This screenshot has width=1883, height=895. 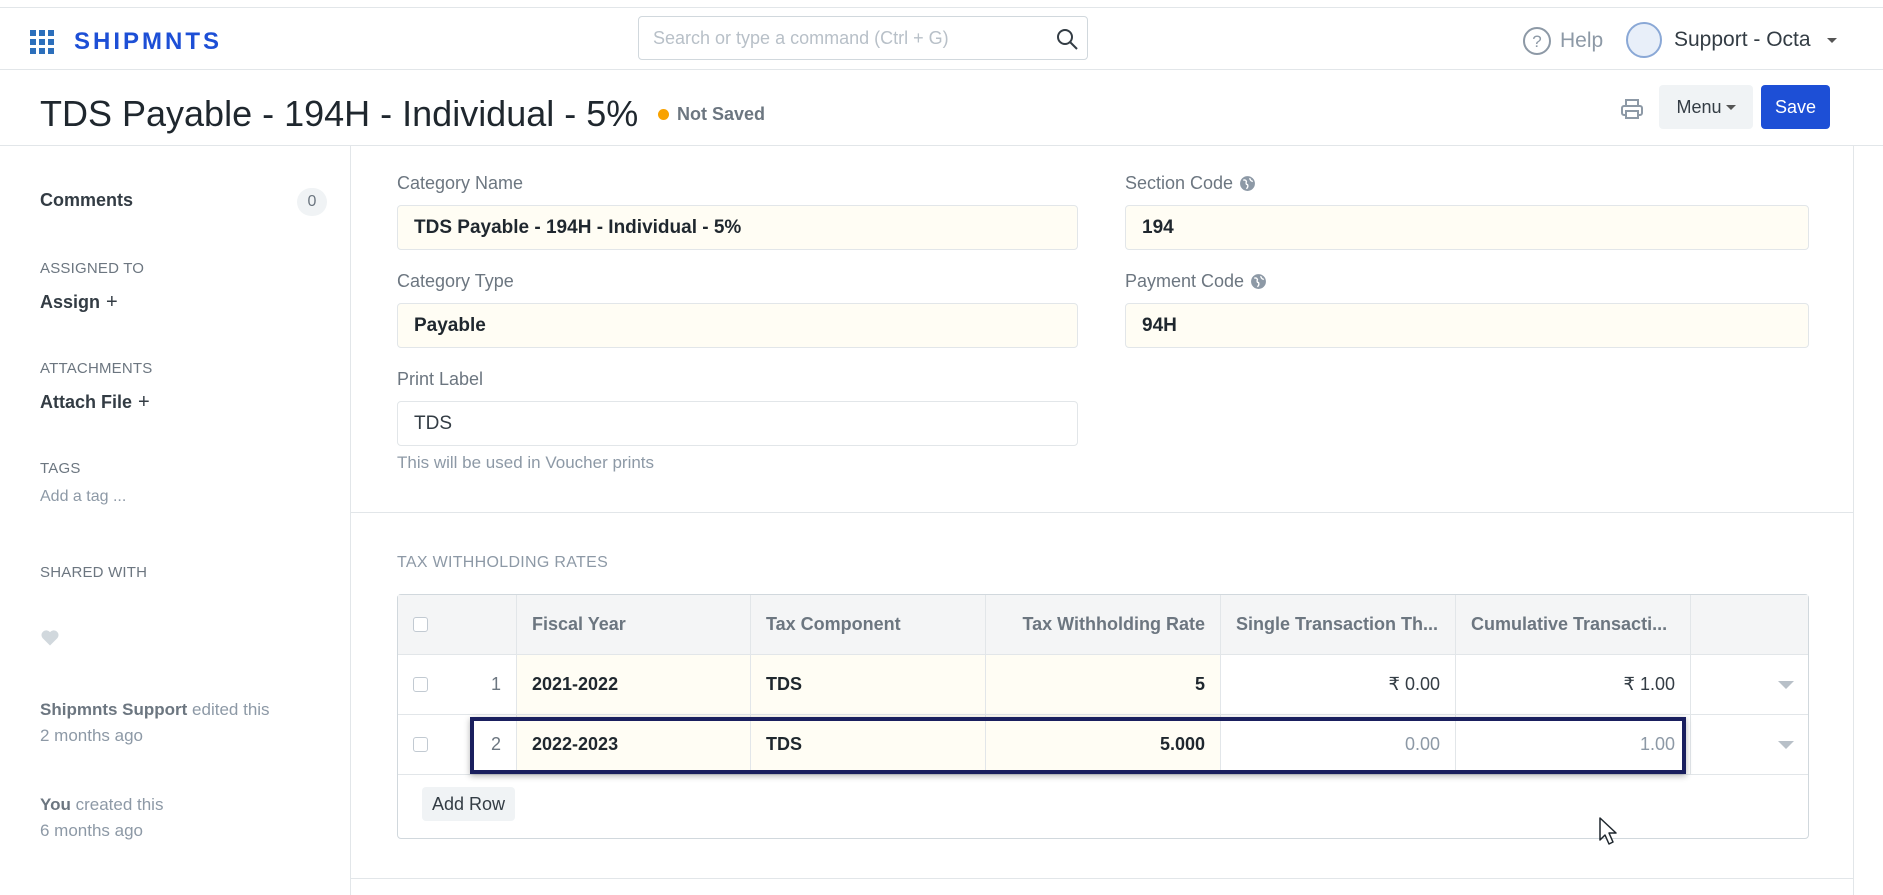 I want to click on assign-button: Assign +, so click(x=79, y=302).